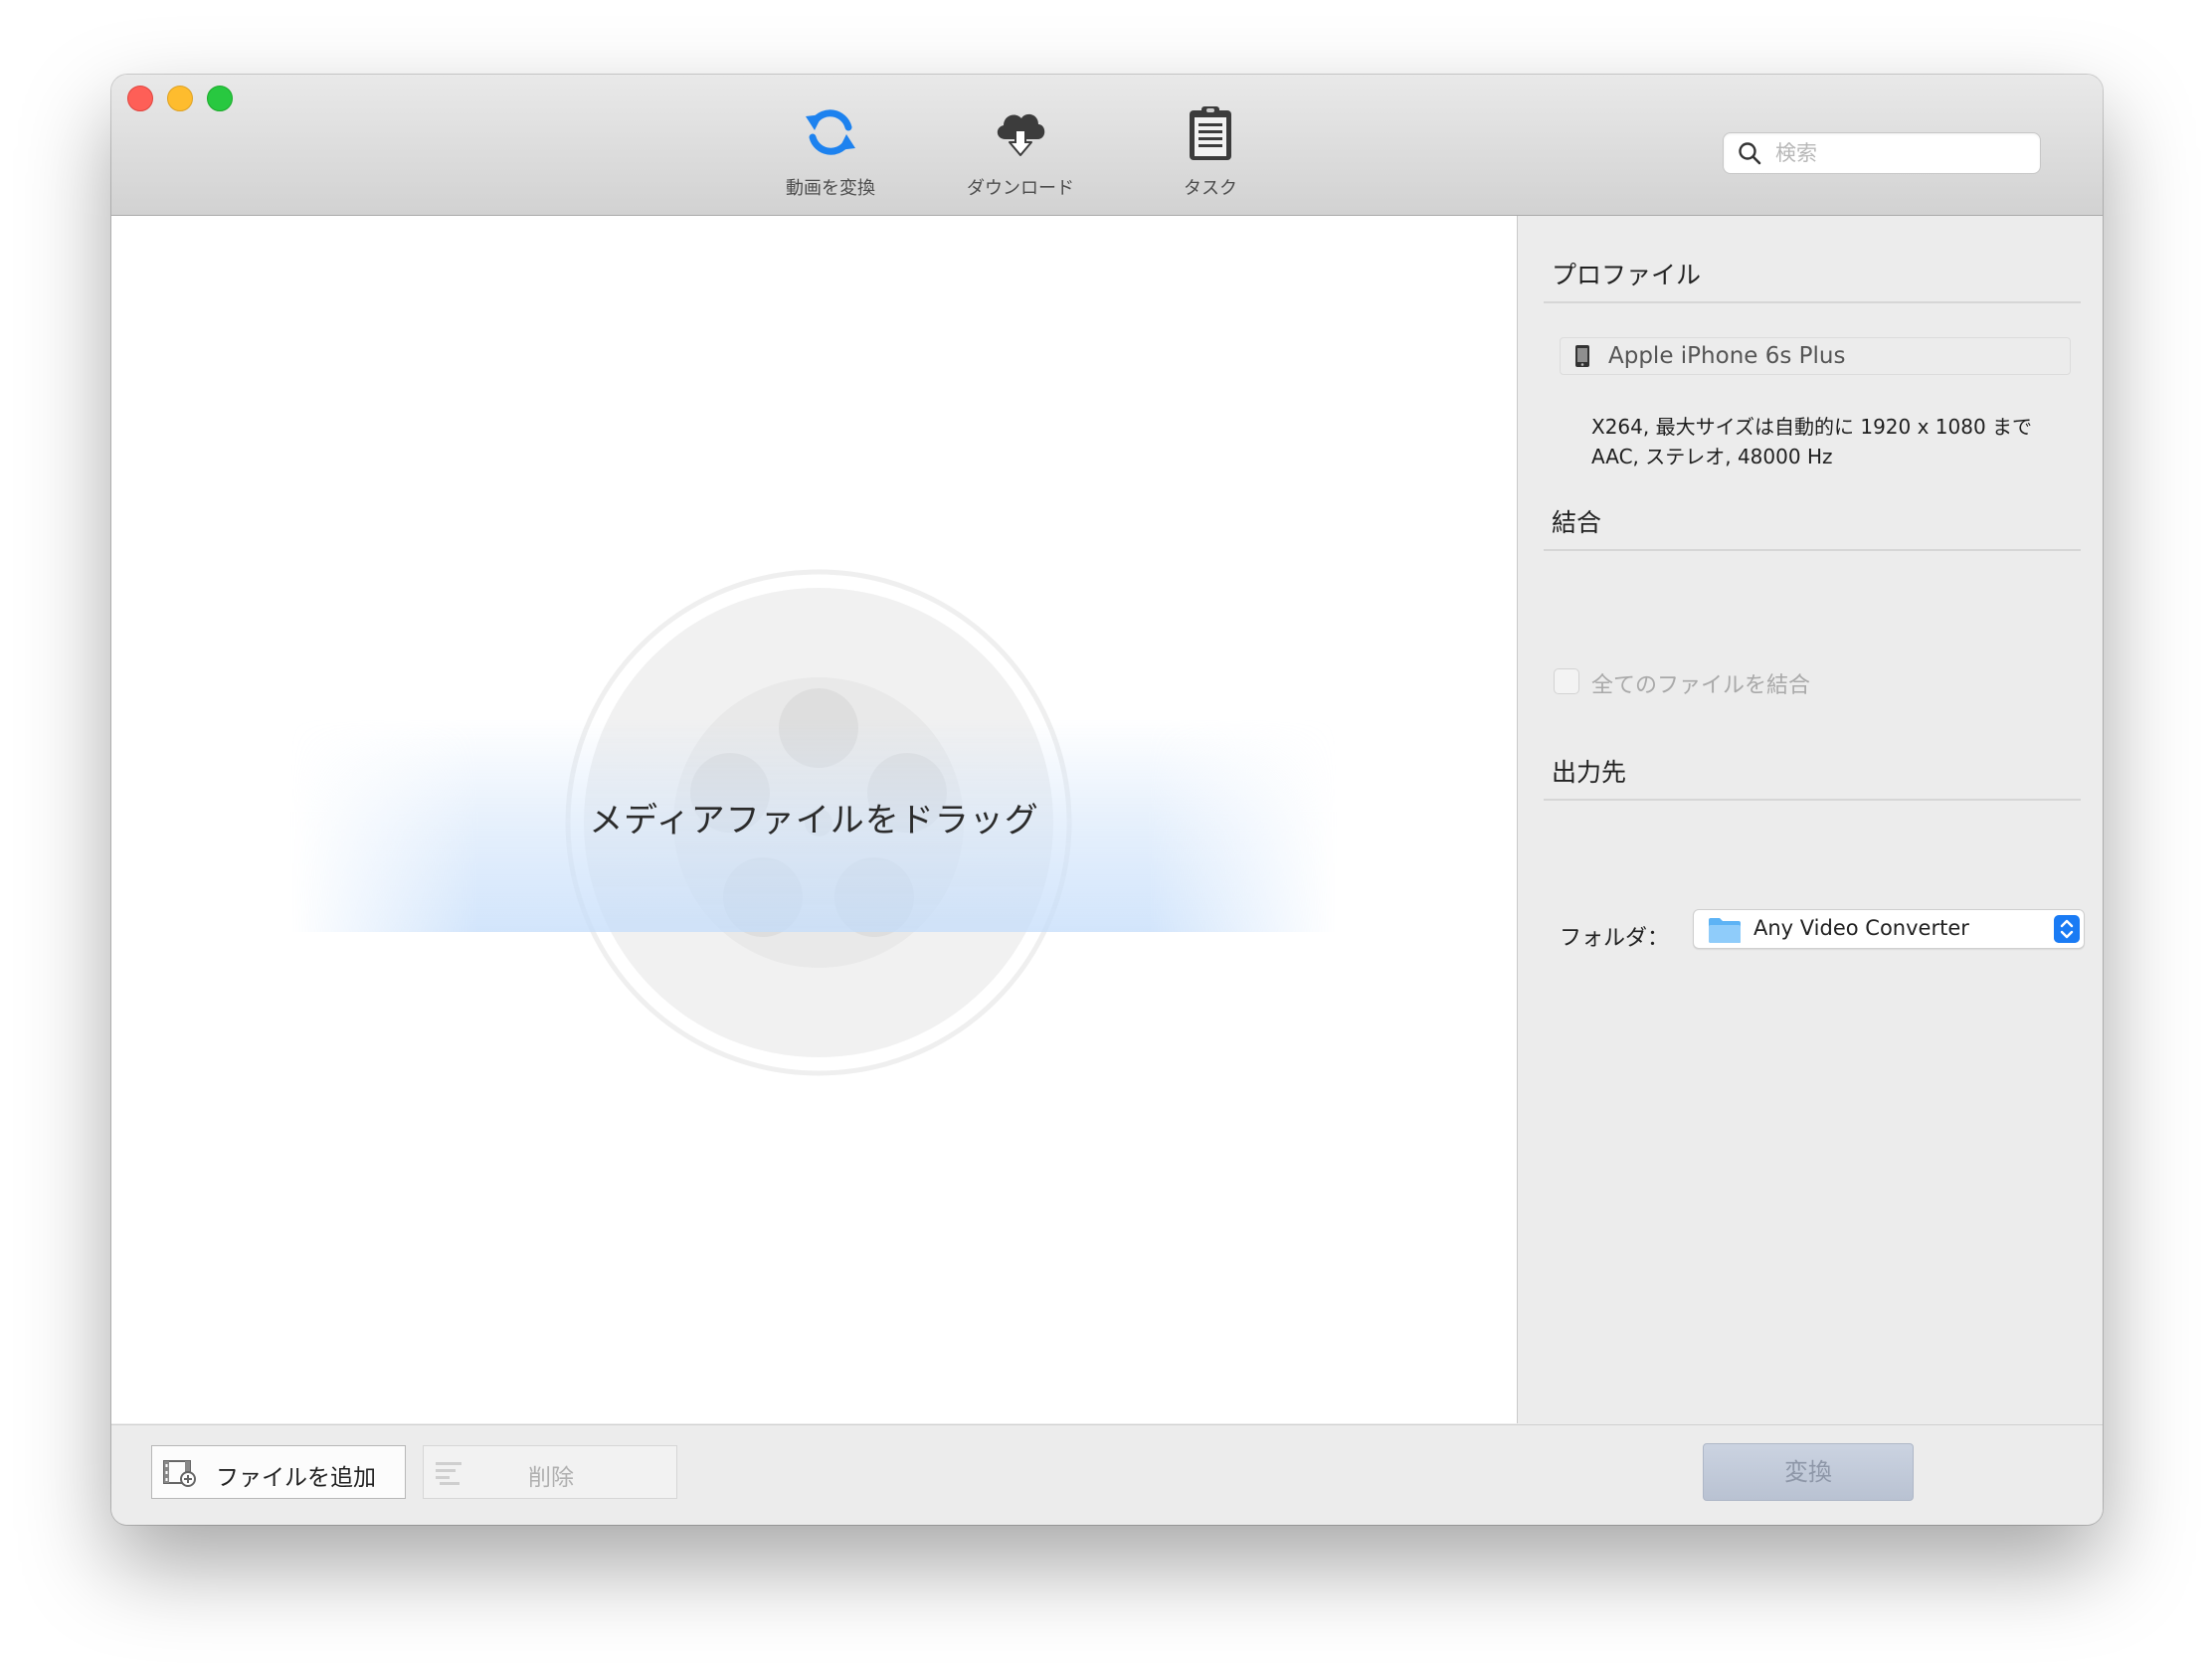  What do you see at coordinates (1107, 1474) in the screenshot?
I see `bottom-bar: ファイルを追加 削除 変換` at bounding box center [1107, 1474].